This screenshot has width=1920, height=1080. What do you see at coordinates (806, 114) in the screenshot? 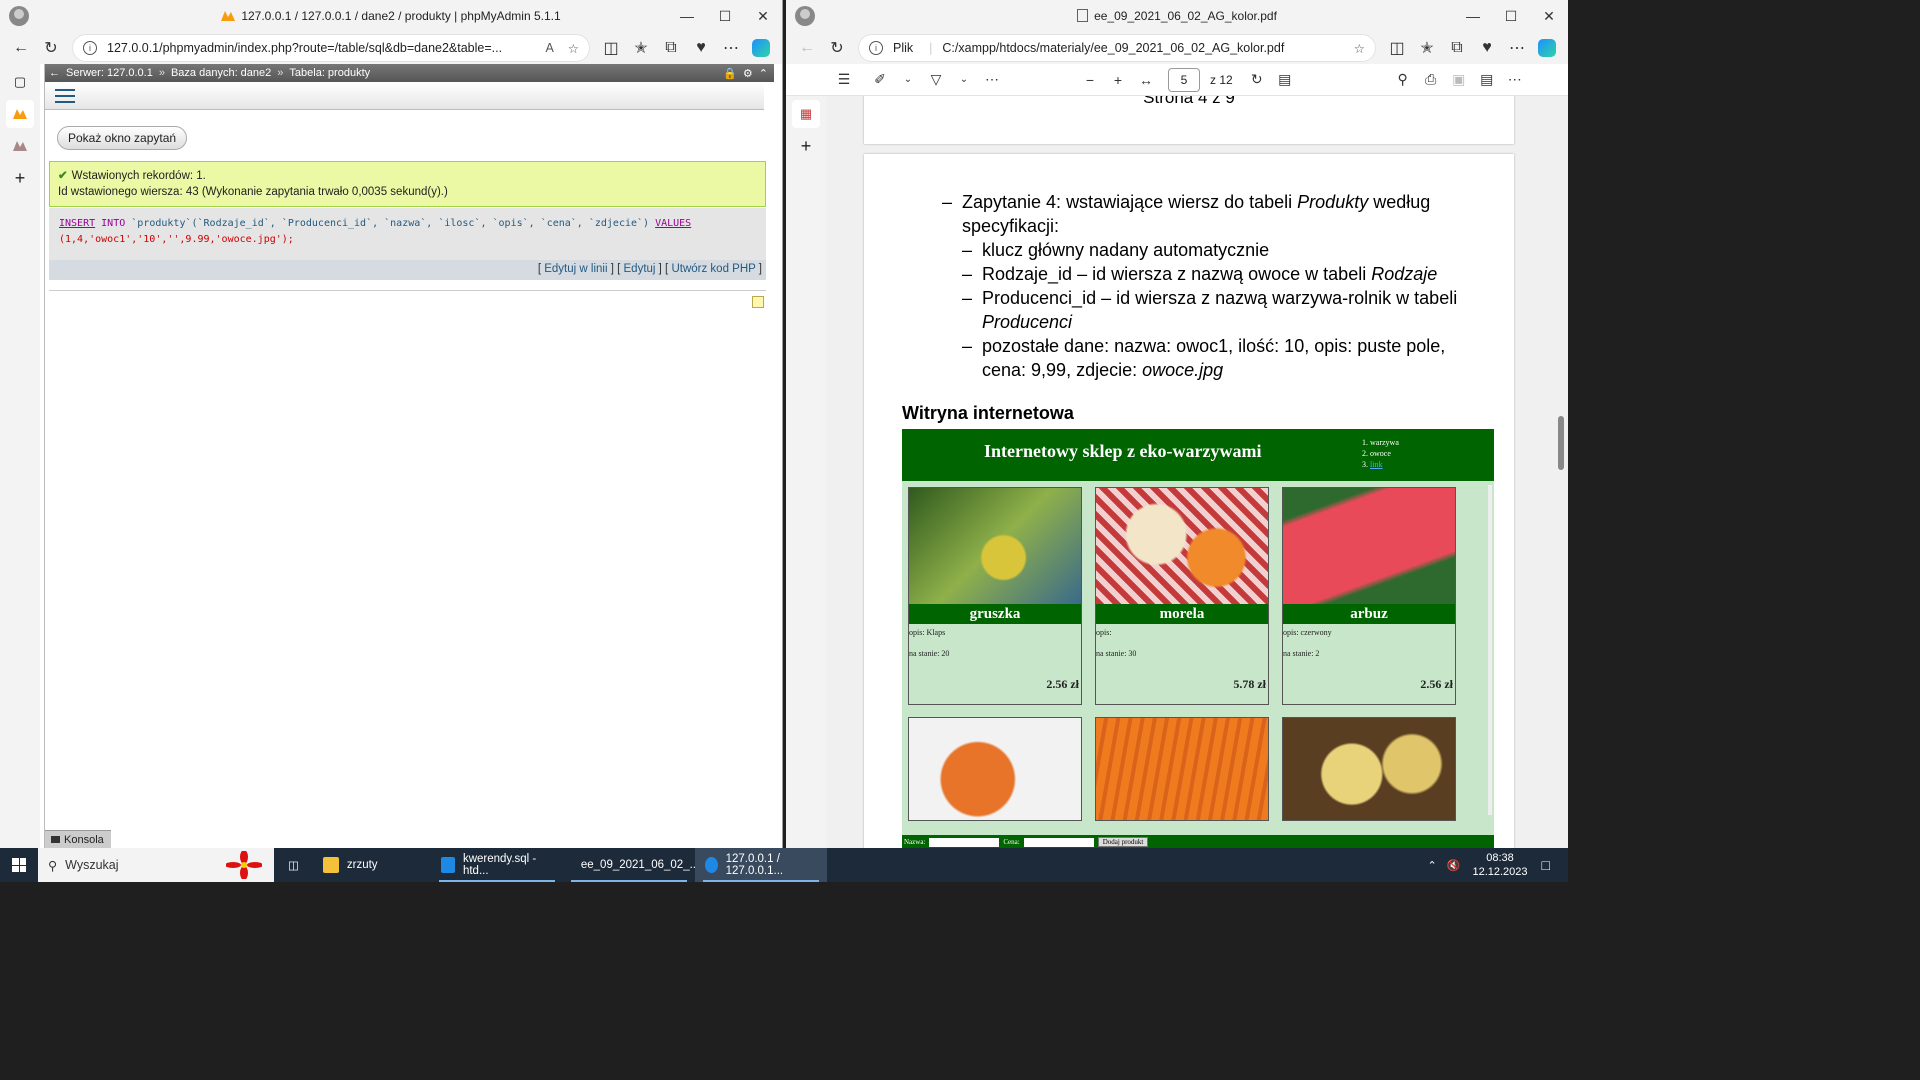
I see `tab-pdf-icon: ▦` at bounding box center [806, 114].